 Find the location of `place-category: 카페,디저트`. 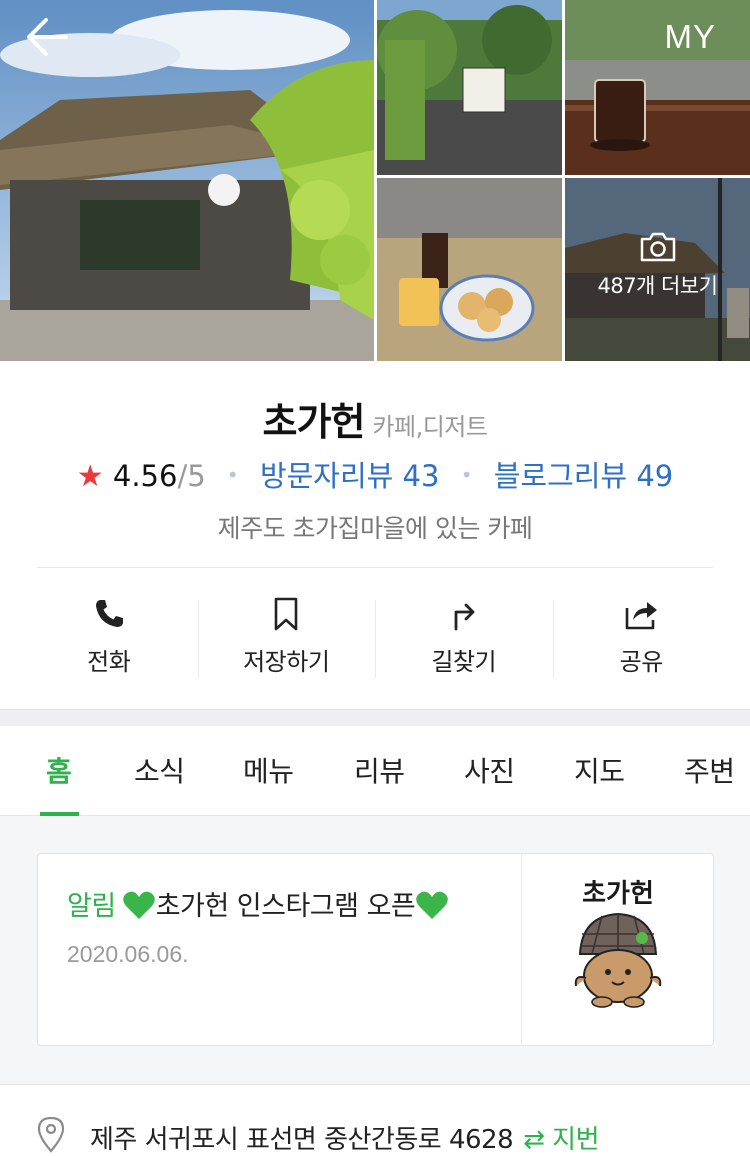

place-category: 카페,디저트 is located at coordinates (430, 427).